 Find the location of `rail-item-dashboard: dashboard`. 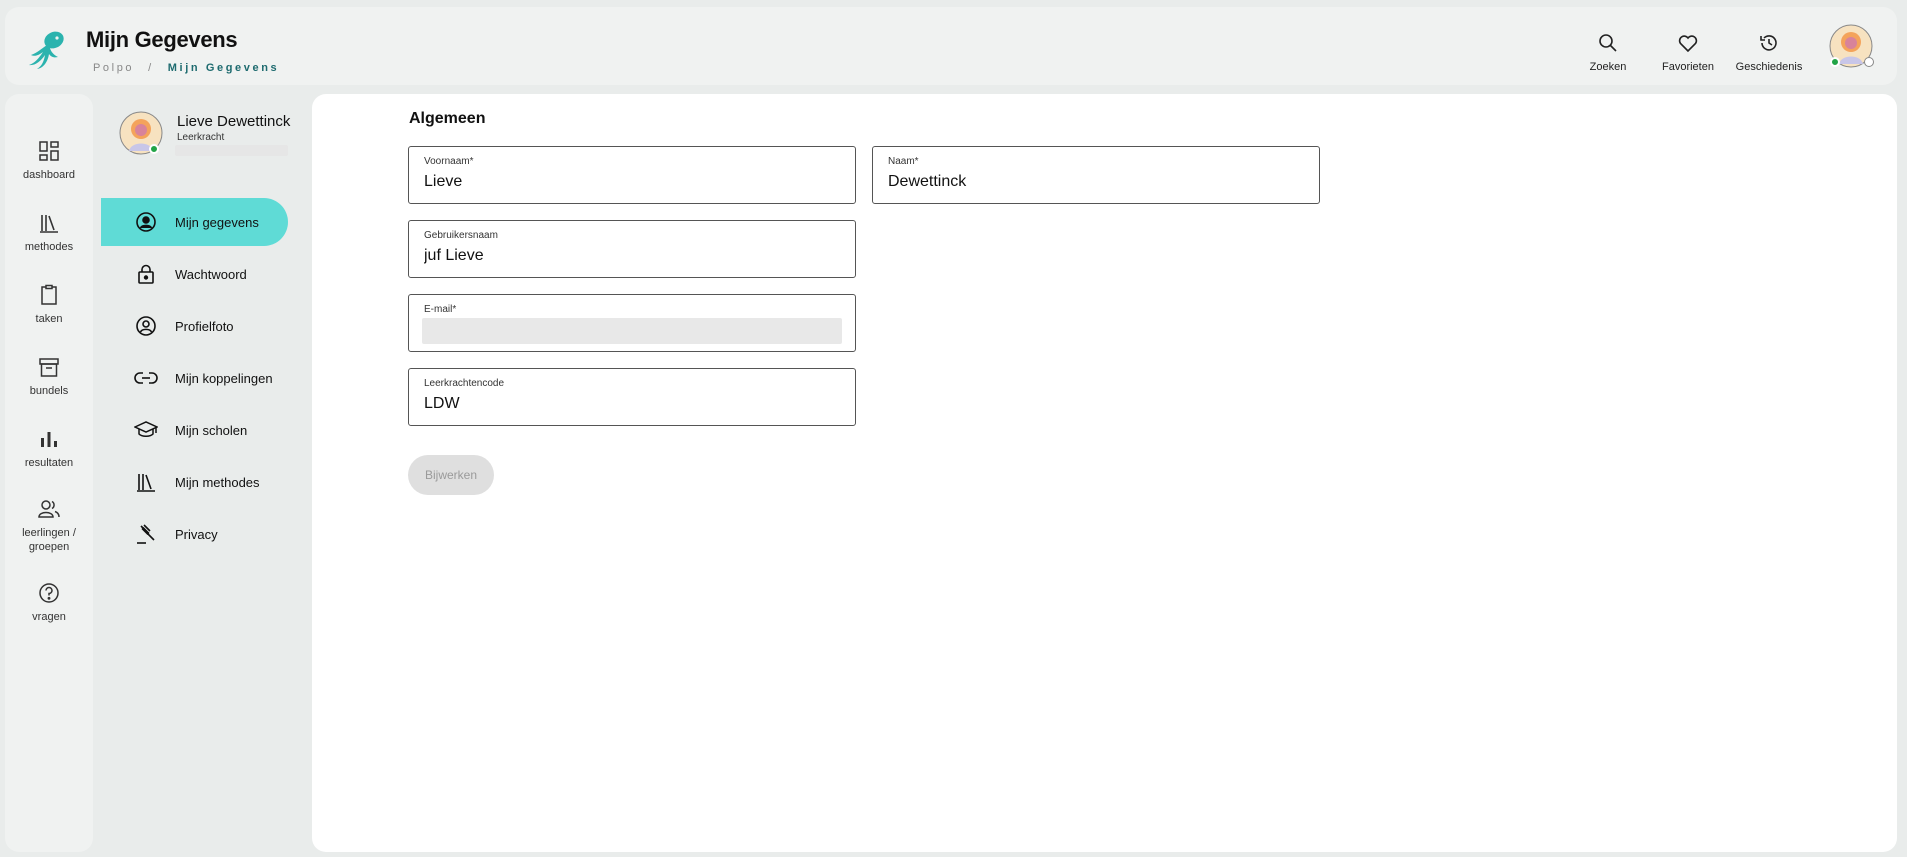

rail-item-dashboard: dashboard is located at coordinates (49, 161).